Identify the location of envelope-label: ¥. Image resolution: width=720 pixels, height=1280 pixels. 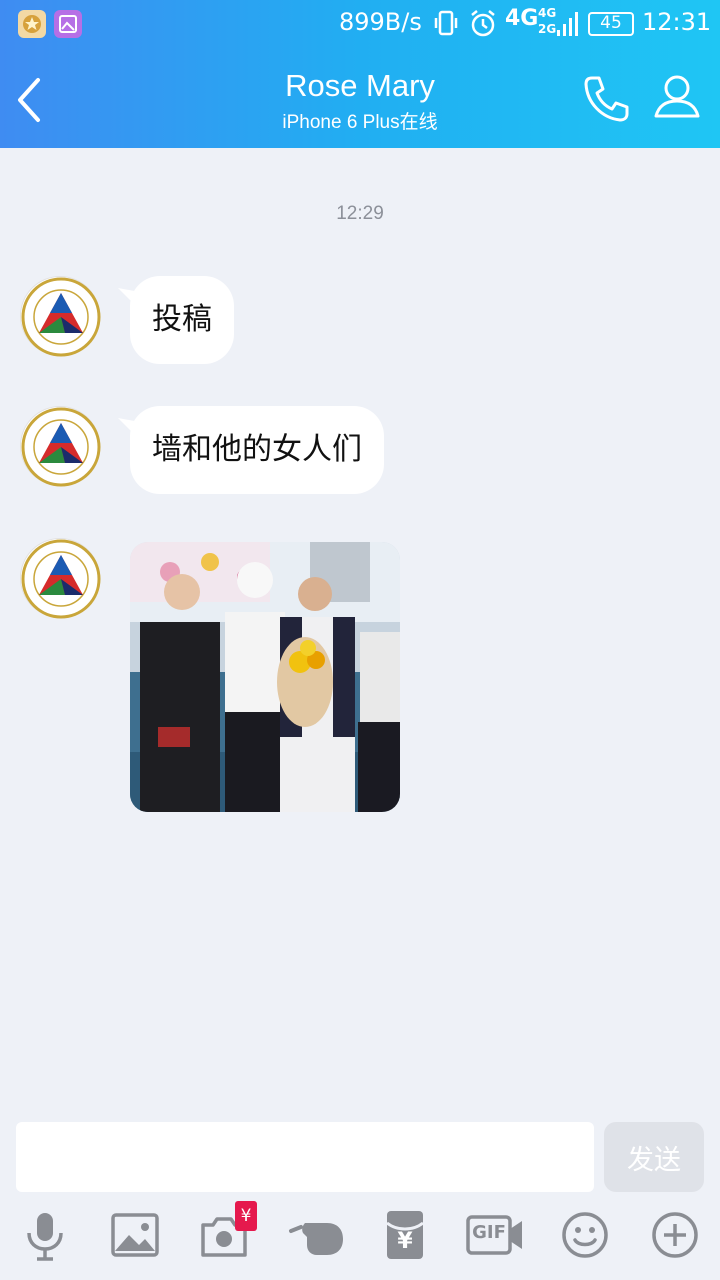
(405, 1241).